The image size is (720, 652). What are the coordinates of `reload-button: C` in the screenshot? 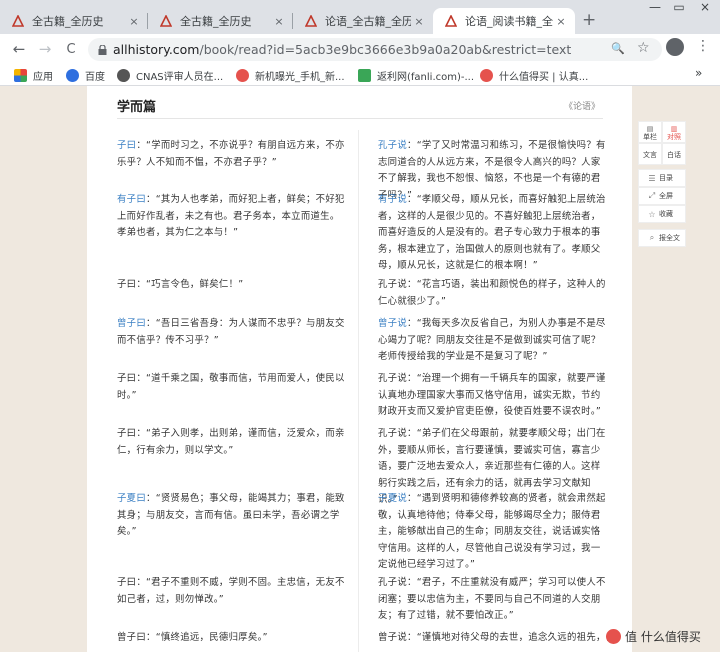 It's located at (71, 49).